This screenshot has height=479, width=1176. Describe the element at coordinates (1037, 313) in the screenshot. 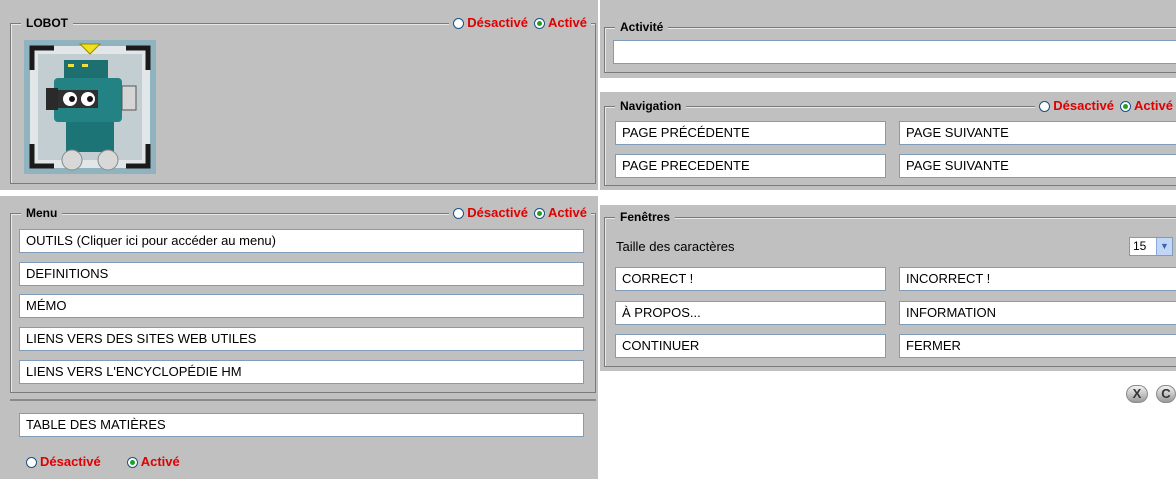

I see `information-button: INFORMATION` at that location.